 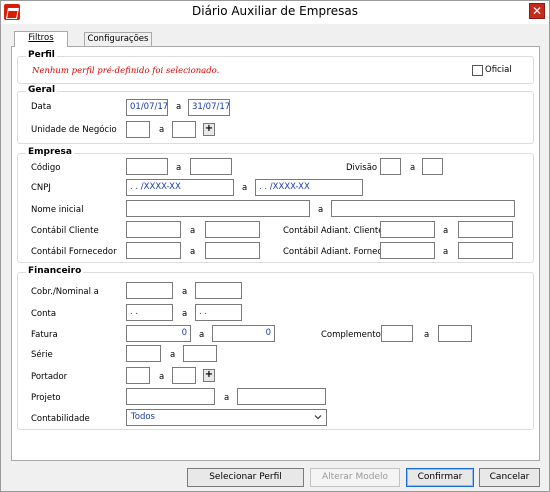 I want to click on divisao-a-label: a, so click(x=413, y=168).